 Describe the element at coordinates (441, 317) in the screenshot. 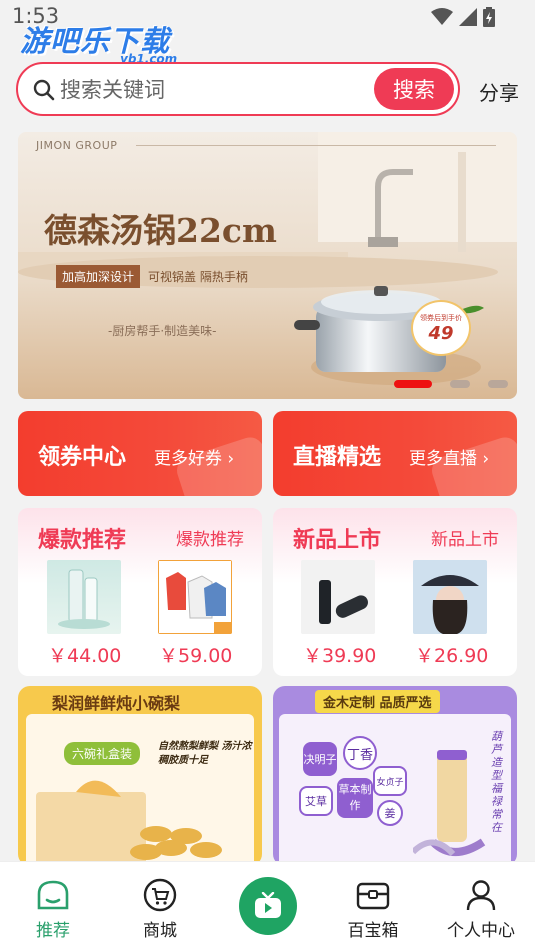

I see `banner-badge-label: 领券后到手价` at that location.